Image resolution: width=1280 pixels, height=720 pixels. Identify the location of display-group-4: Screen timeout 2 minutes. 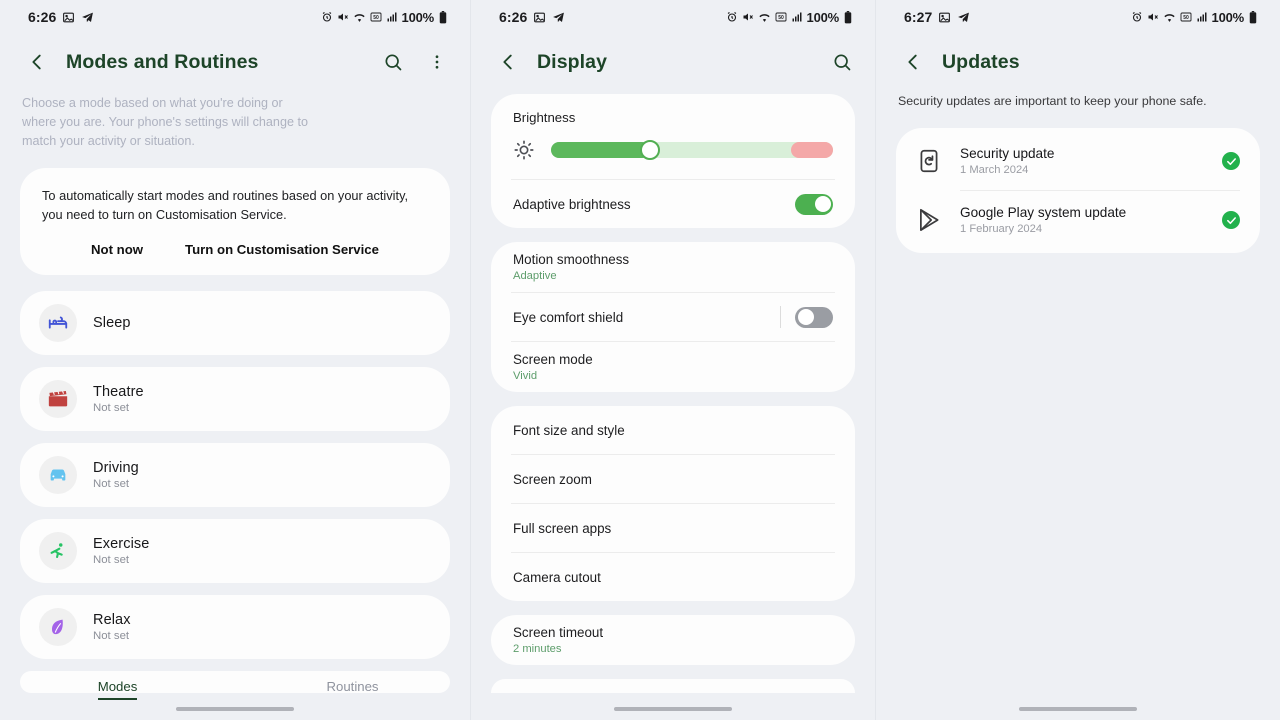
(673, 640).